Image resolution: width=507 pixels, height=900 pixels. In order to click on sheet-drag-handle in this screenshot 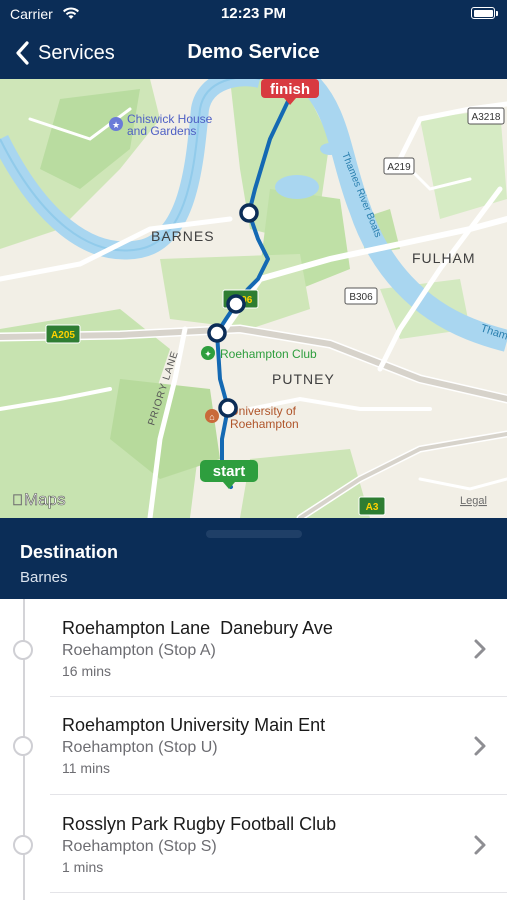, I will do `click(254, 534)`.